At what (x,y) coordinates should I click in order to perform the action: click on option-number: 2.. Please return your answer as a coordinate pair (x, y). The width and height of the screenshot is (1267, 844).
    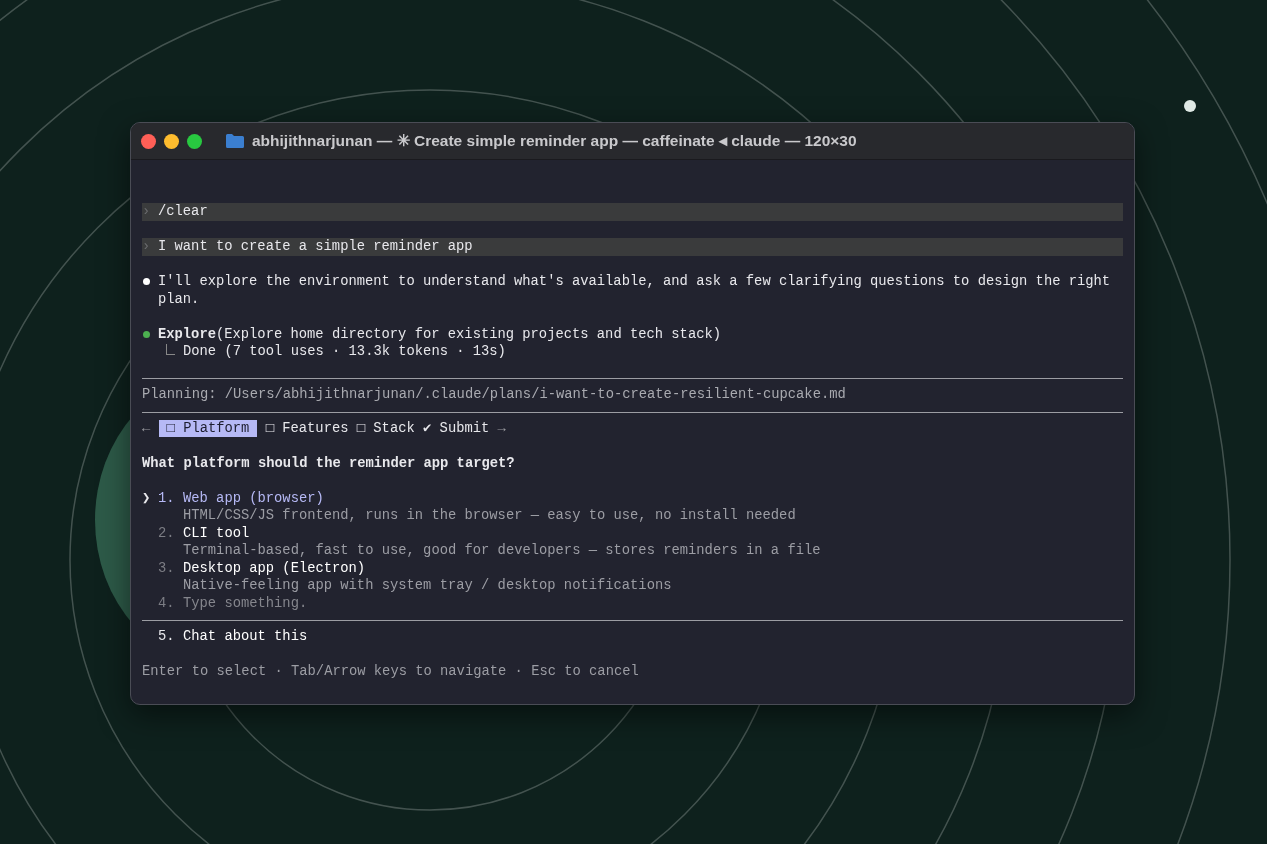
    Looking at the image, I should click on (167, 533).